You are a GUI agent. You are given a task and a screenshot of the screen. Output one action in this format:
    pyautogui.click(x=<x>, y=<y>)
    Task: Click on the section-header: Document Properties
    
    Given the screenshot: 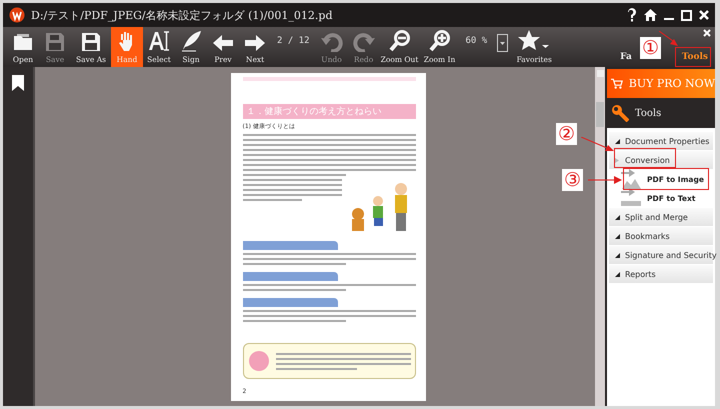 What is the action you would take?
    pyautogui.click(x=661, y=141)
    